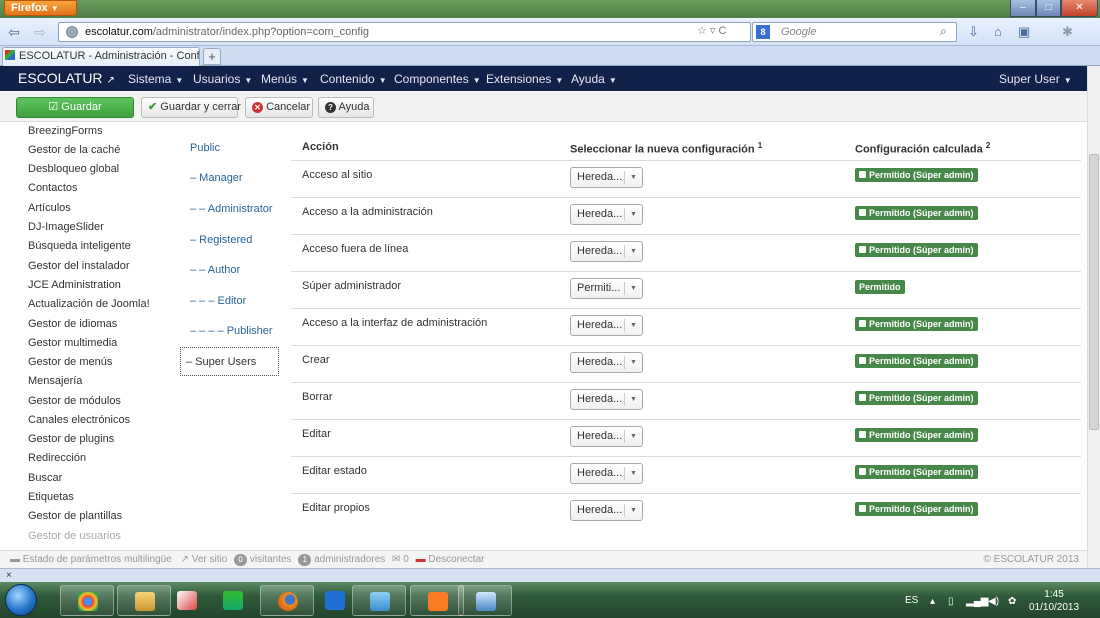  What do you see at coordinates (21, 600) in the screenshot?
I see `start-button` at bounding box center [21, 600].